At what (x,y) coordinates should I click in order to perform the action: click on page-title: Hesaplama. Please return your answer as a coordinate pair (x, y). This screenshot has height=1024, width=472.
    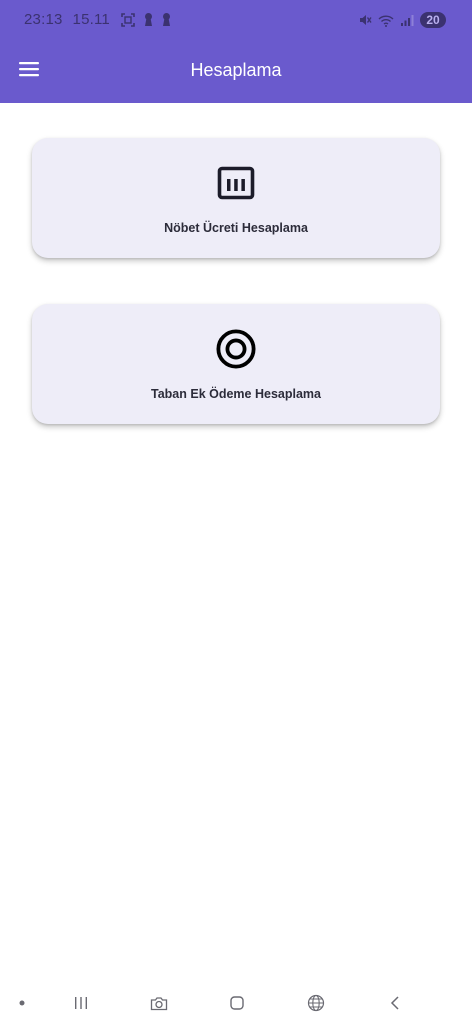
    Looking at the image, I should click on (236, 70).